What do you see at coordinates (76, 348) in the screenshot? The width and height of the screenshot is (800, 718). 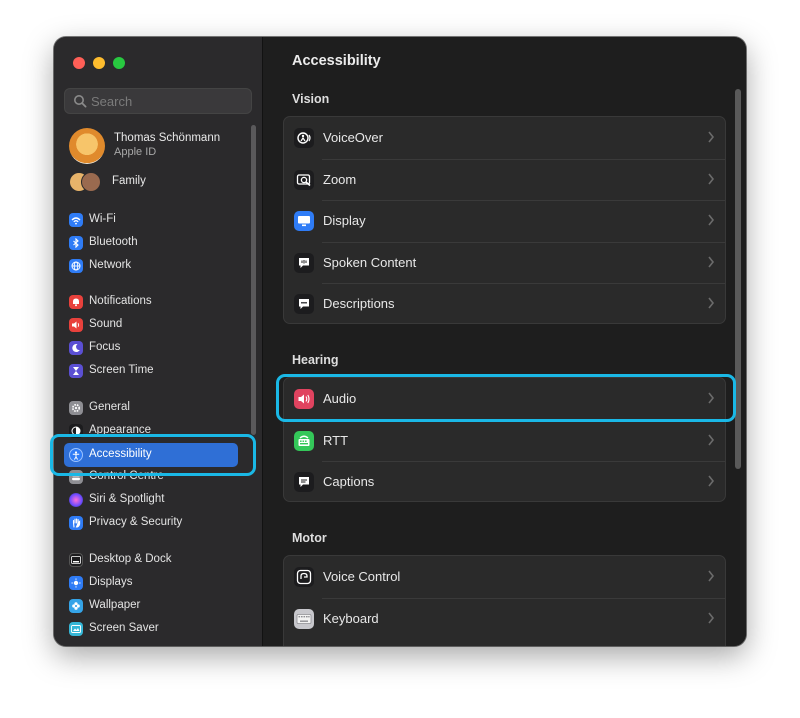 I see `moon-icon` at bounding box center [76, 348].